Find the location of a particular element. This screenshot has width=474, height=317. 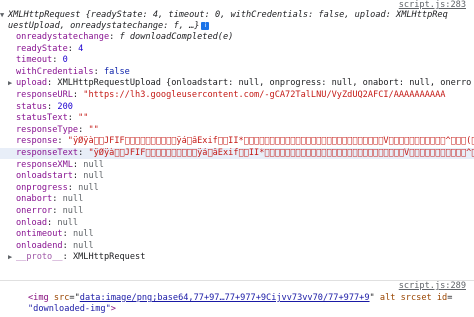

property-row-timeout: timeout: 0 is located at coordinates (237, 60).